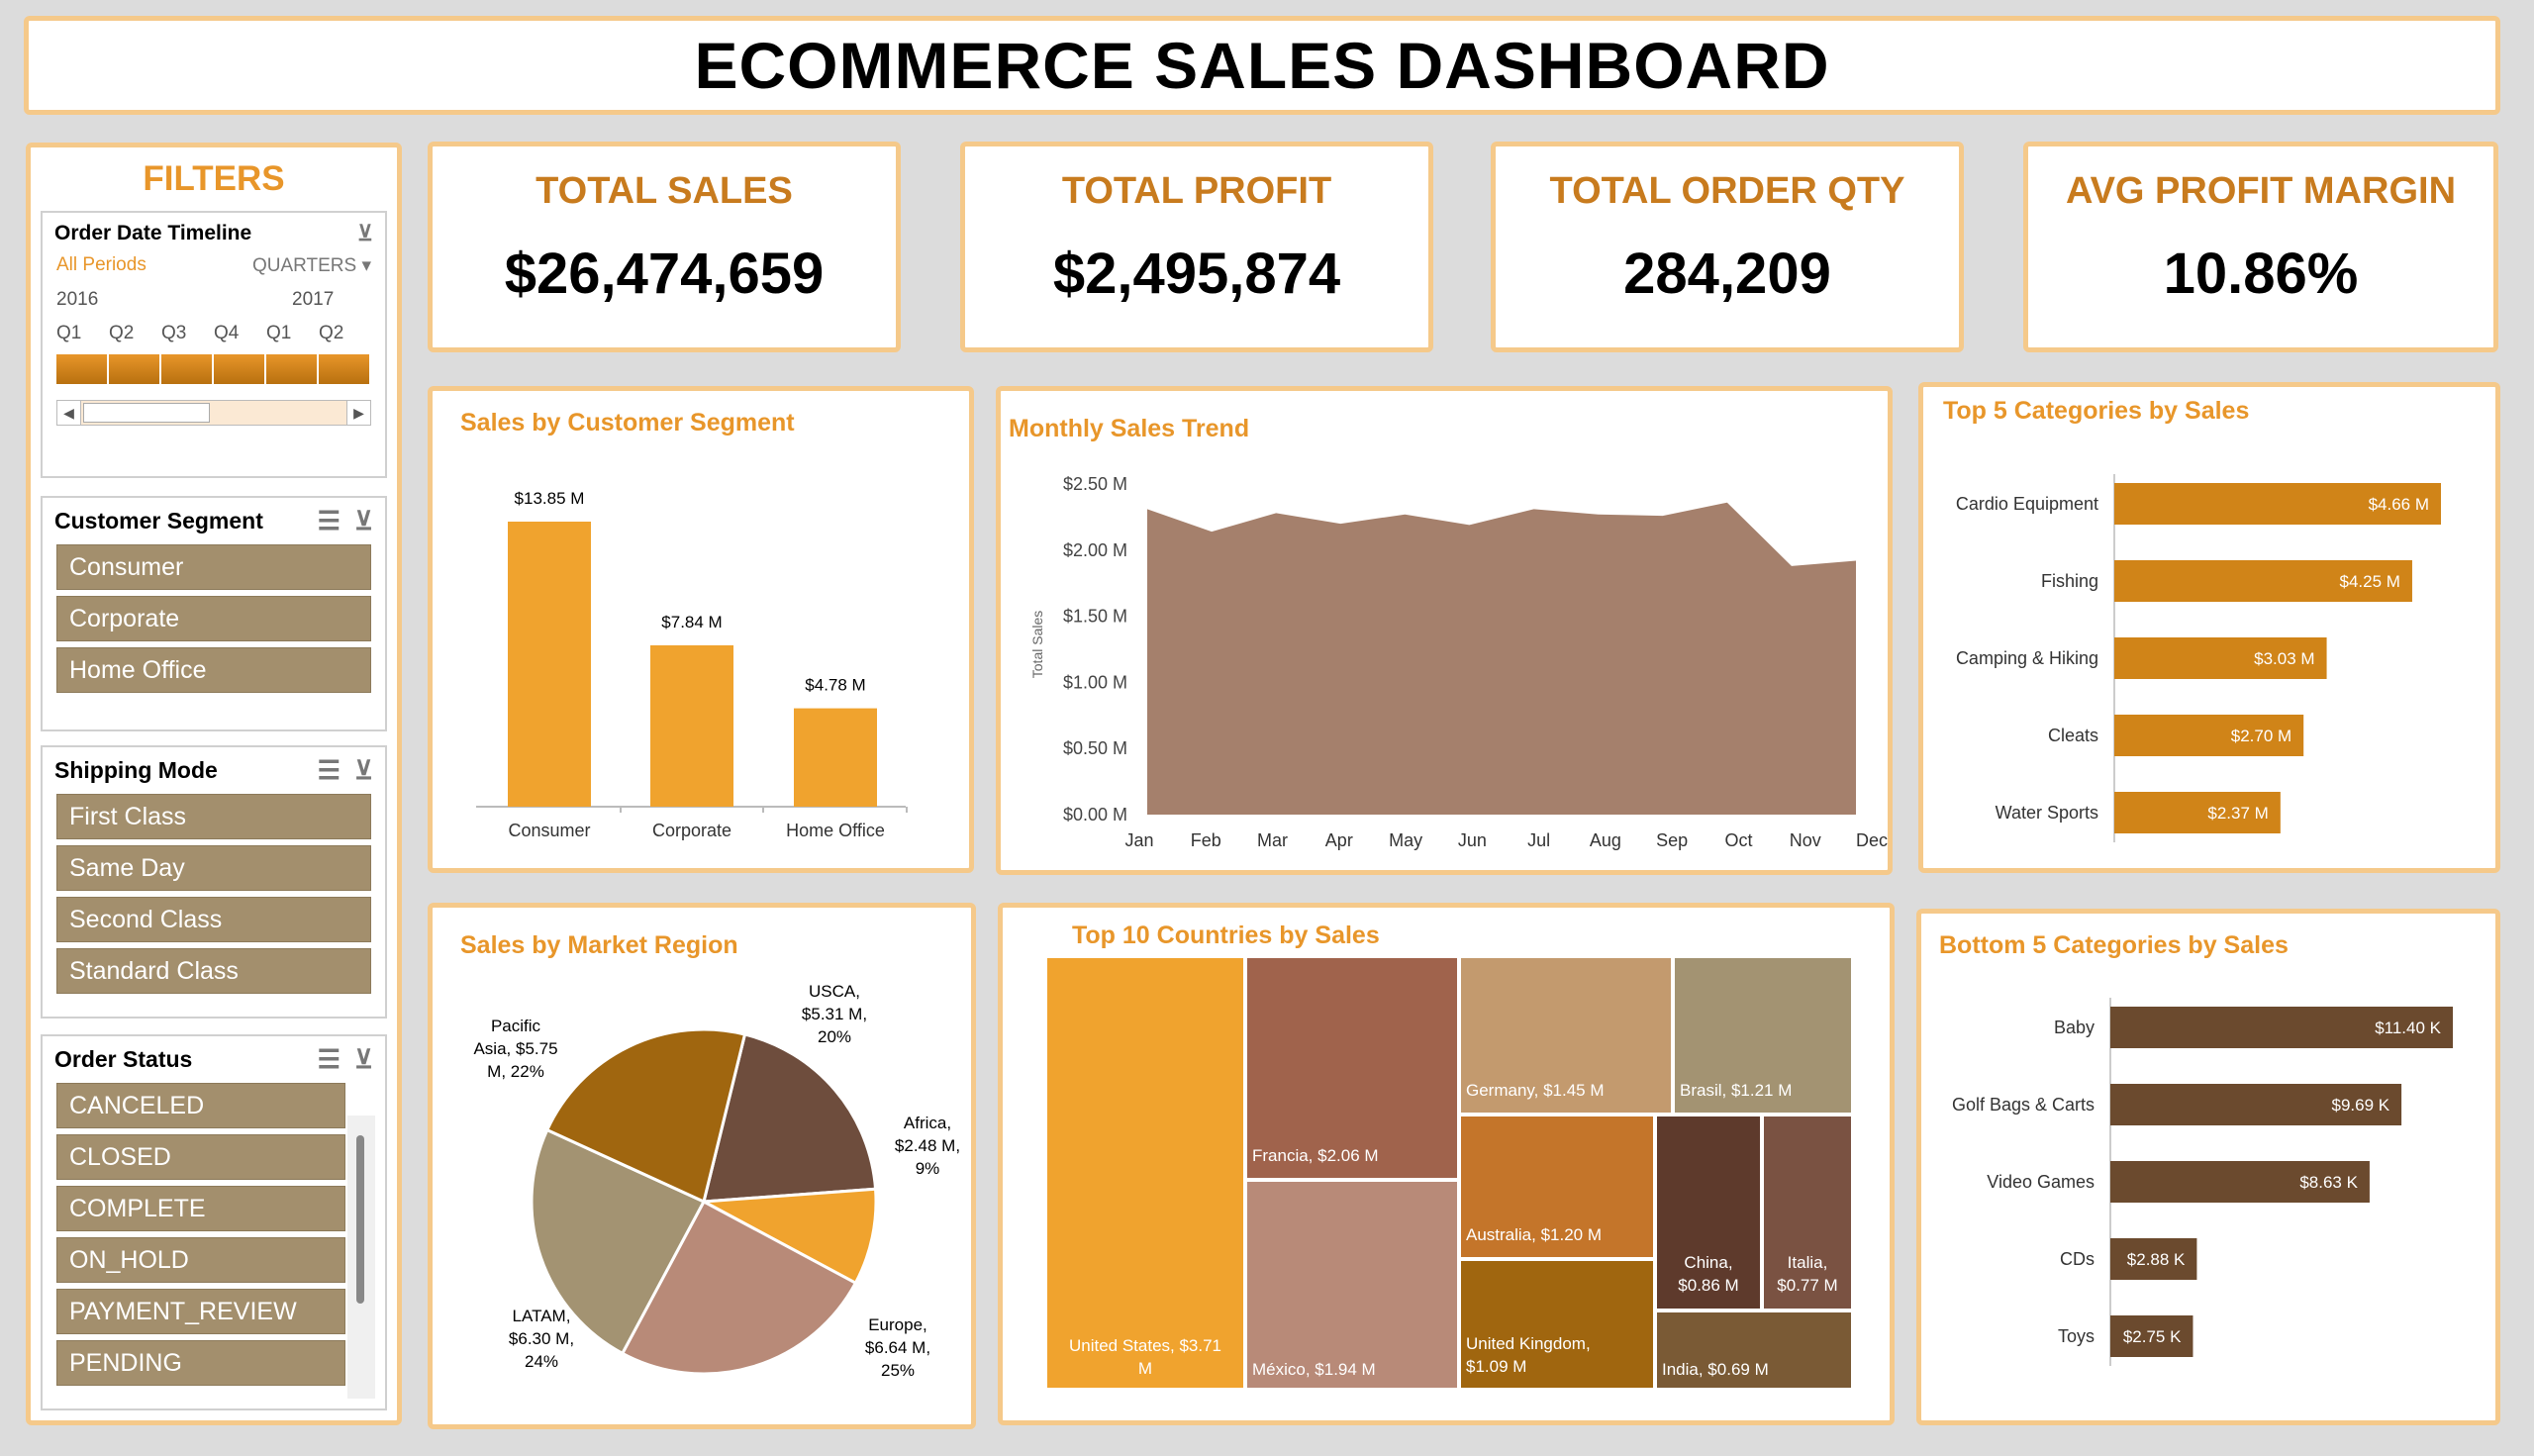 Image resolution: width=2534 pixels, height=1456 pixels. Describe the element at coordinates (213, 618) in the screenshot. I see `slicer-item-corporate: Corporate` at that location.